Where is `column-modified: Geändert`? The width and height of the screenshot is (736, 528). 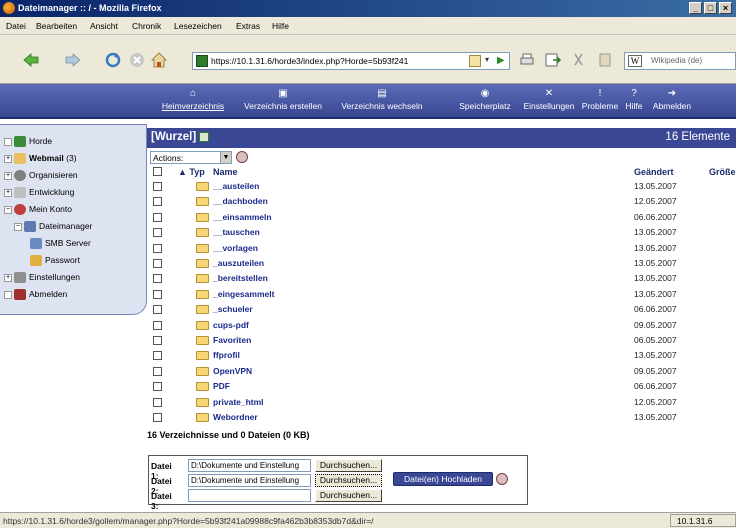
column-modified: Geändert is located at coordinates (654, 172).